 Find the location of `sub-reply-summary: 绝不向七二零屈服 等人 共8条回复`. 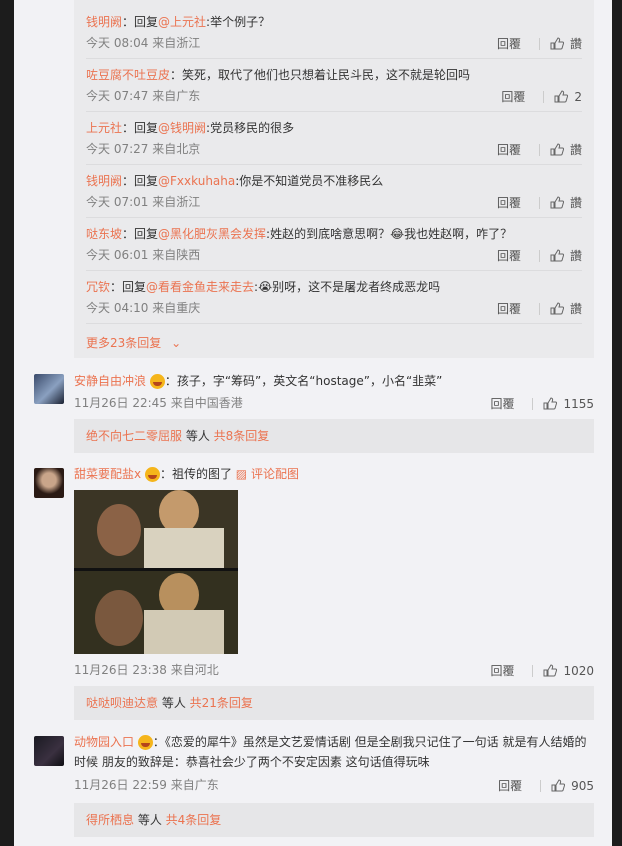

sub-reply-summary: 绝不向七二零屈服 等人 共8条回复 is located at coordinates (334, 436).